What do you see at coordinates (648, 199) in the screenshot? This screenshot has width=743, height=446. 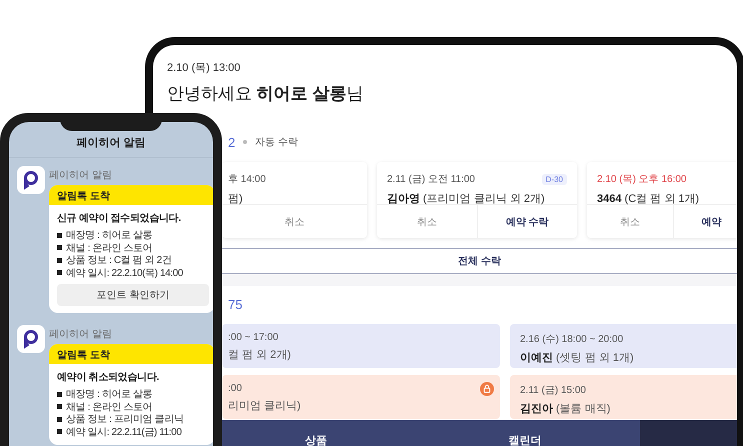 I see `request-customer: 3464 (C컬 펌 외 1개)` at bounding box center [648, 199].